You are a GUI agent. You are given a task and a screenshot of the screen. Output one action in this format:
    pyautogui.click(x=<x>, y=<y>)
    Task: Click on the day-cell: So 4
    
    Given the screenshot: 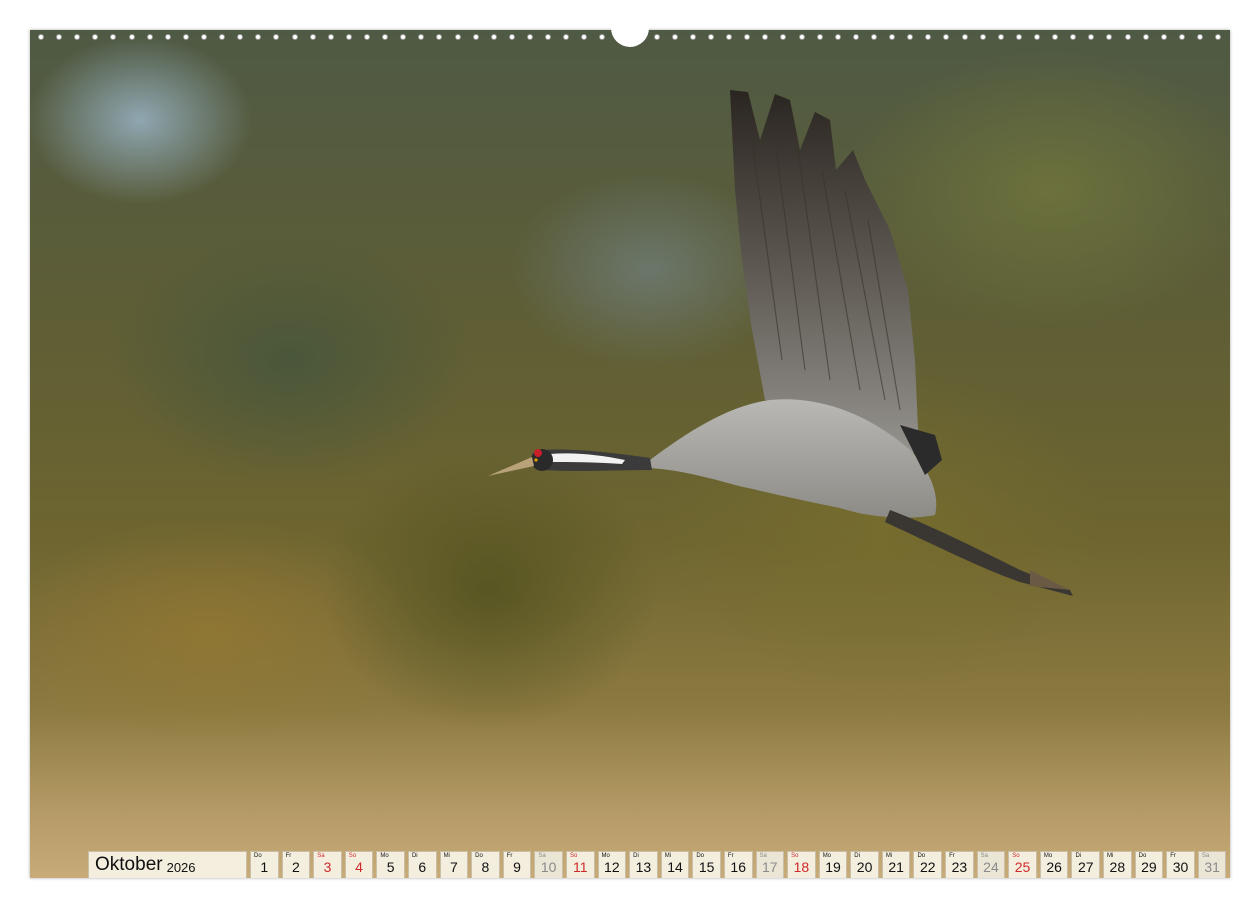 What is the action you would take?
    pyautogui.click(x=359, y=864)
    